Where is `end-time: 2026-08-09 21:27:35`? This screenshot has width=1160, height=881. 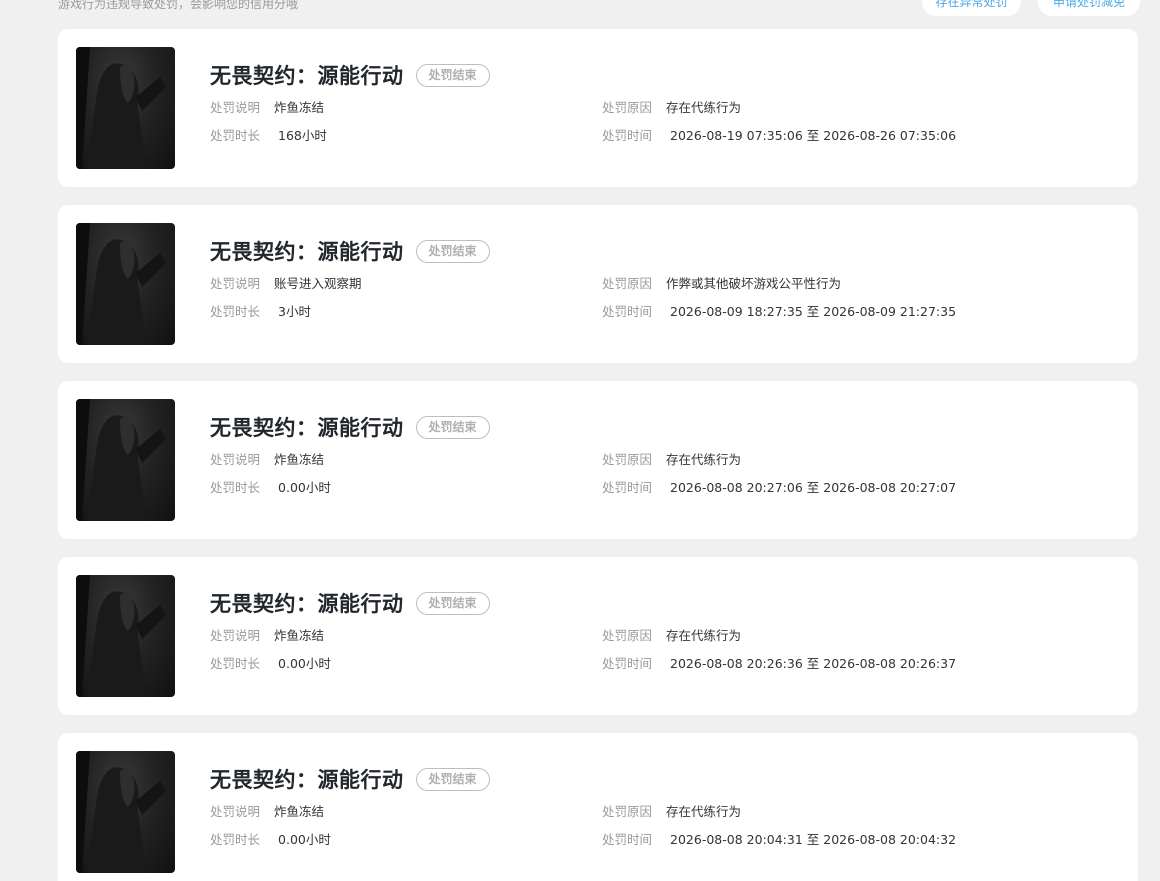
end-time: 2026-08-09 21:27:35 is located at coordinates (890, 311).